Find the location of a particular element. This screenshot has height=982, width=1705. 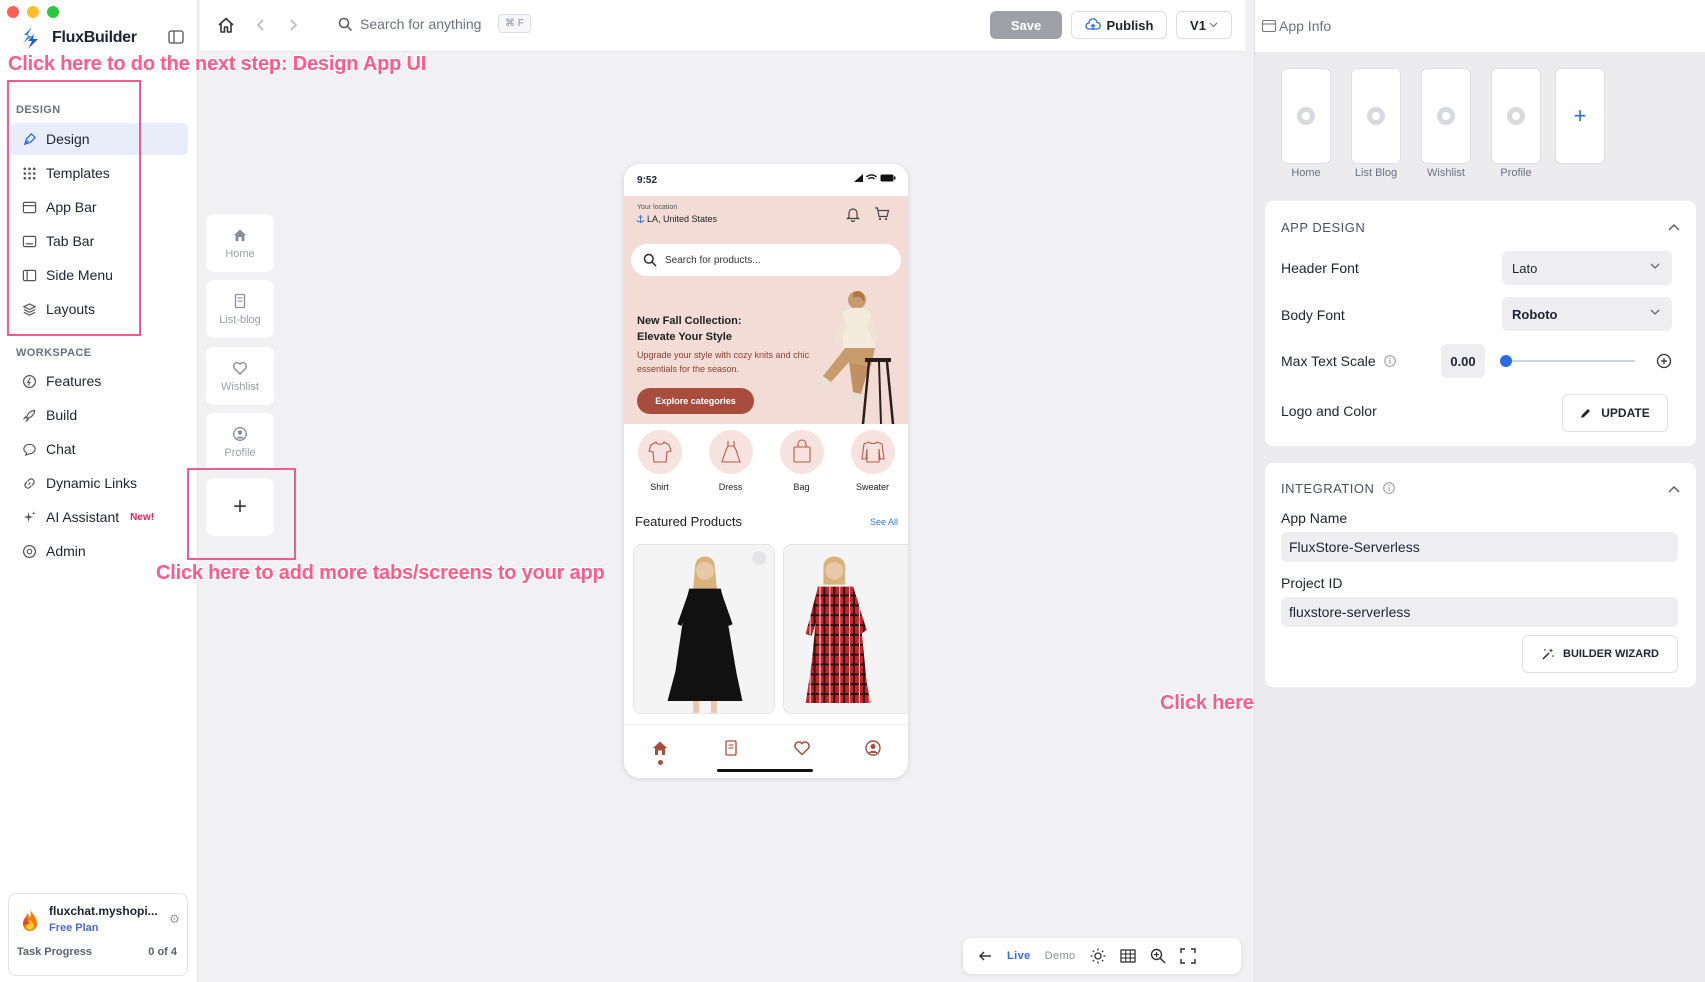

featured-products-title: Featured Products is located at coordinates (688, 521).